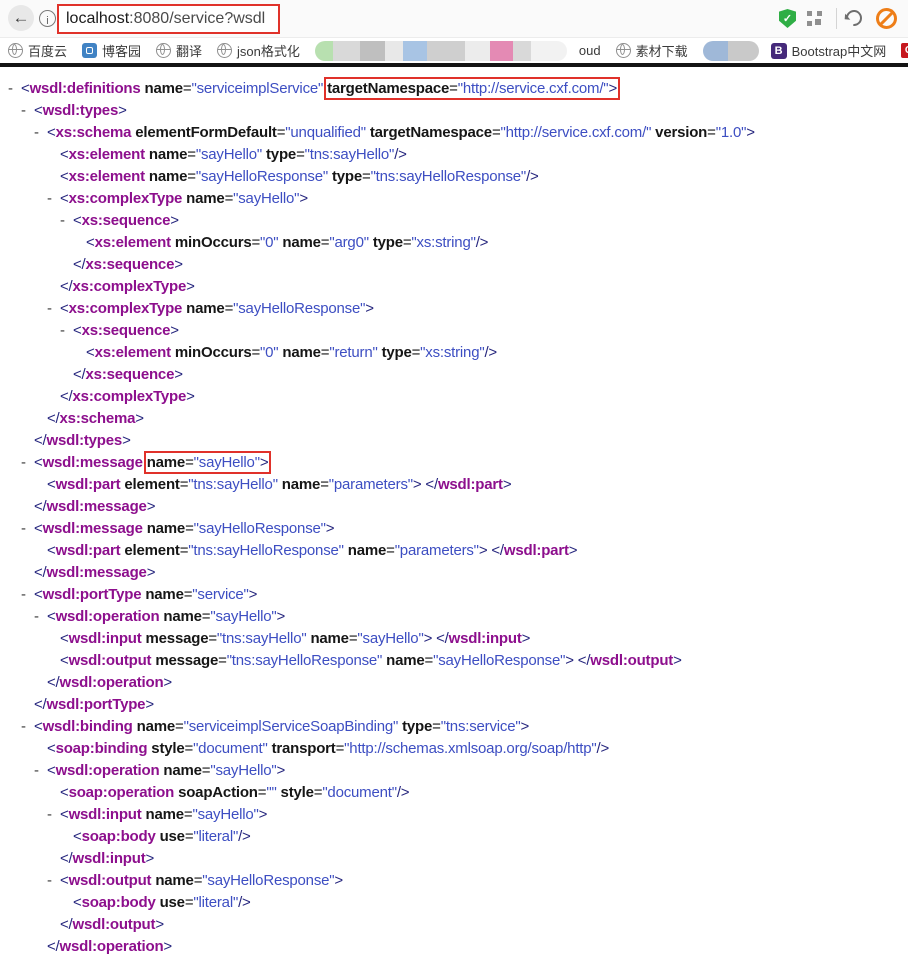 This screenshot has width=908, height=959. Describe the element at coordinates (37, 50) in the screenshot. I see `bookmark-baiduyun: 百度云` at that location.